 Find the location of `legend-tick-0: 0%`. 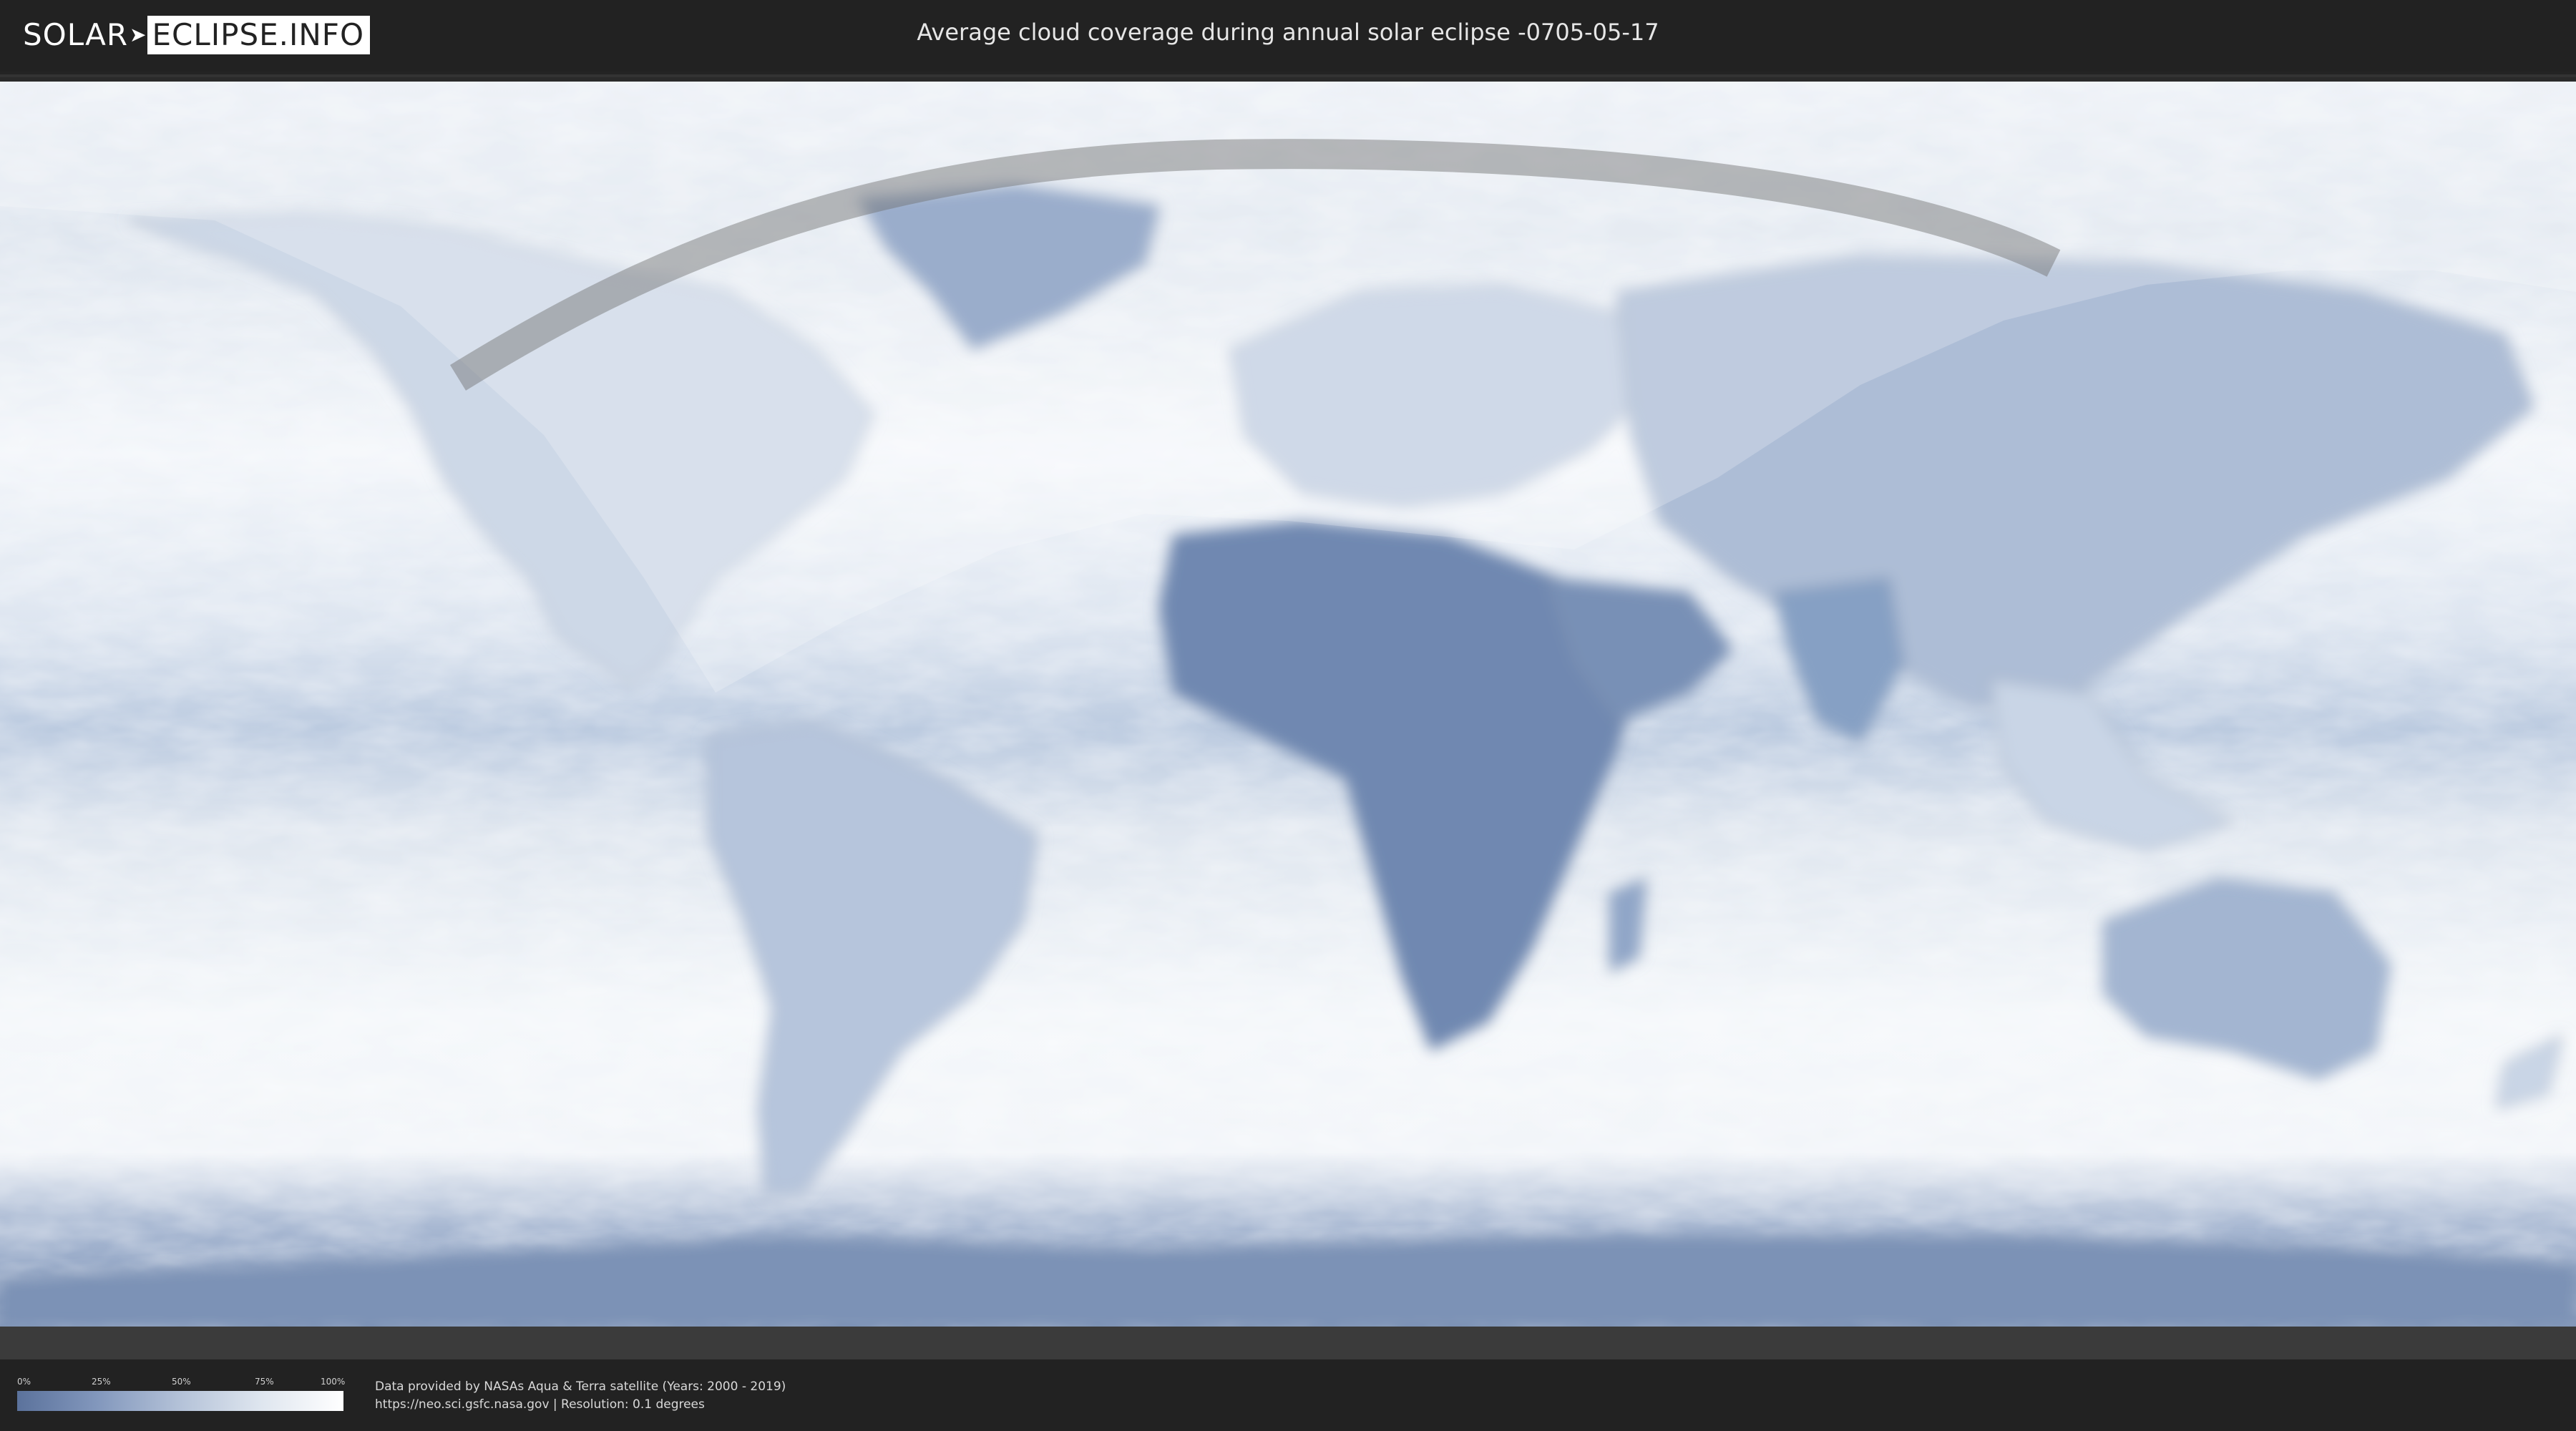

legend-tick-0: 0% is located at coordinates (24, 1382).